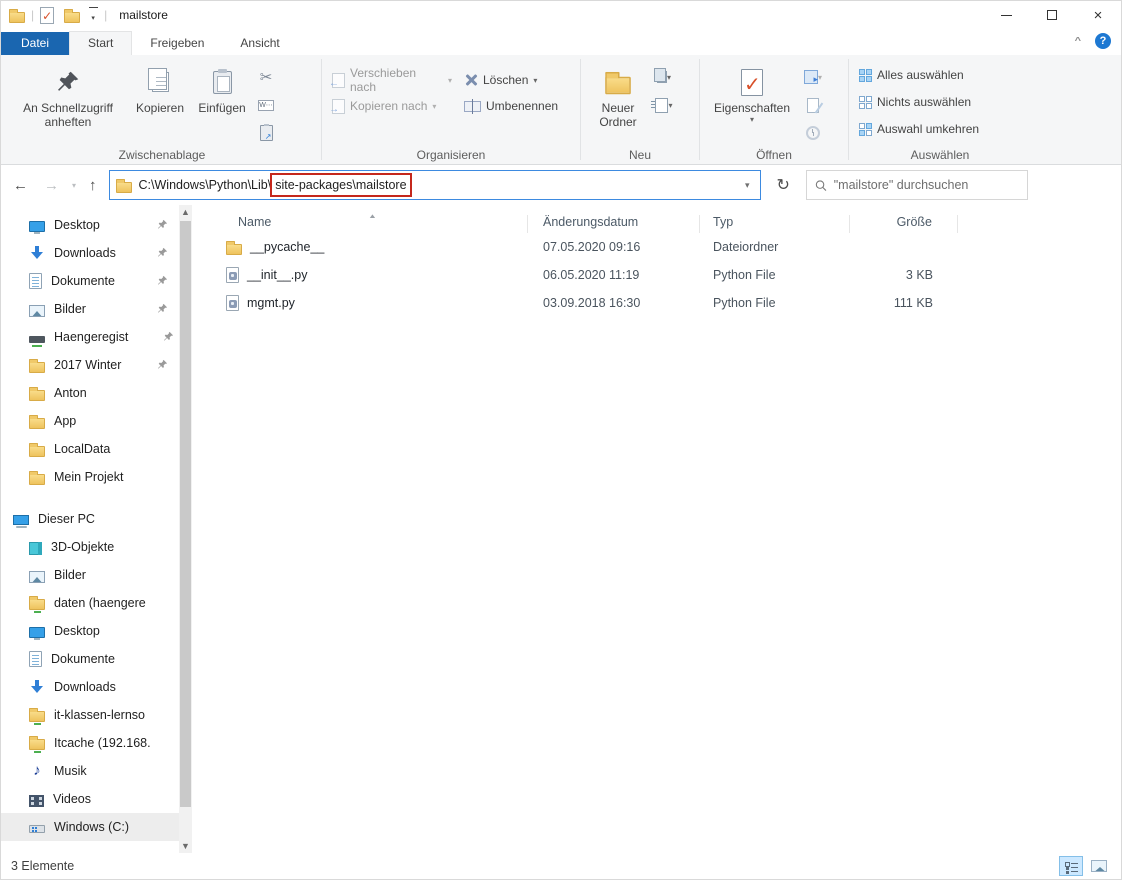  Describe the element at coordinates (259, 43) in the screenshot. I see `tab-ansicht: Ansicht` at that location.